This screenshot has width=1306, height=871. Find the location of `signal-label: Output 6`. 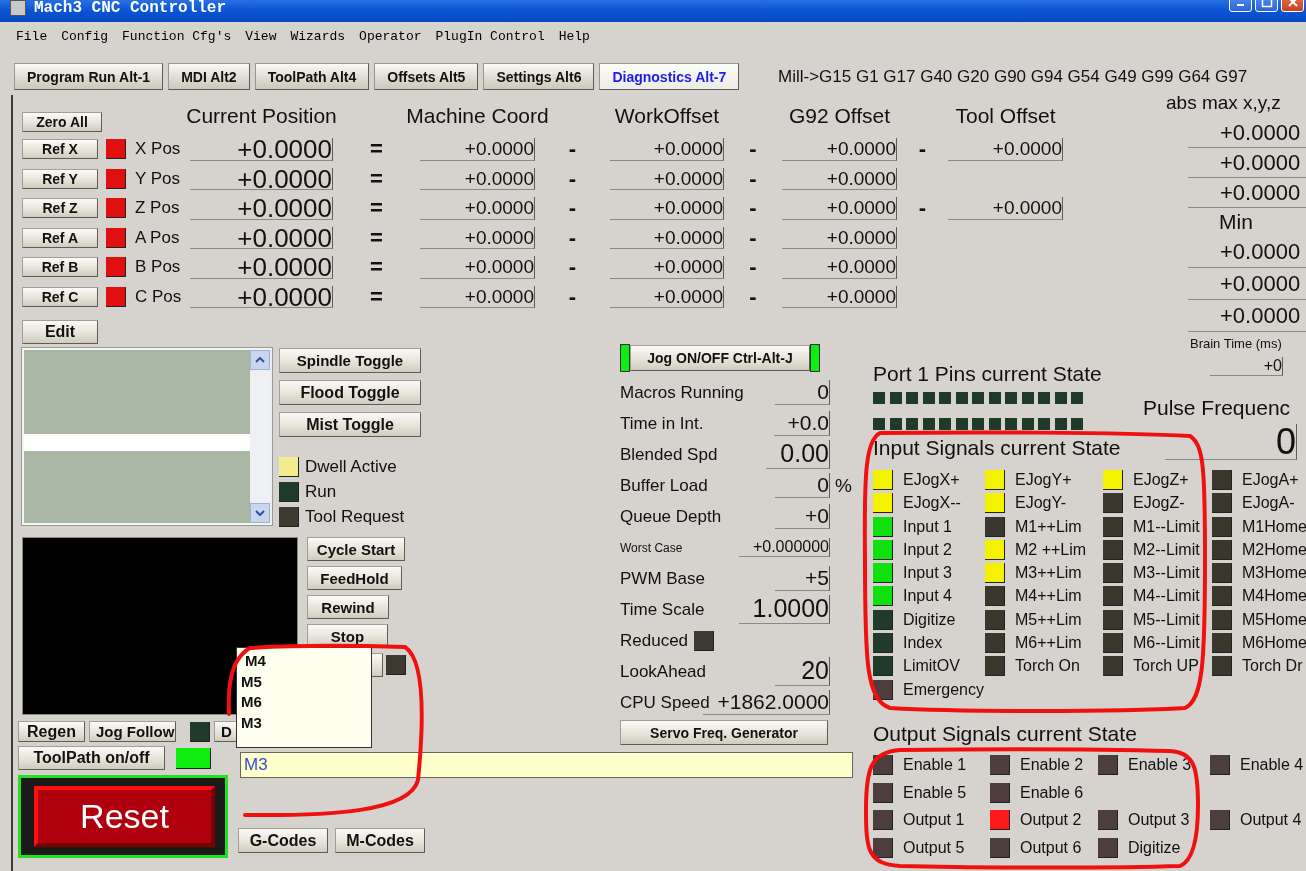

signal-label: Output 6 is located at coordinates (1051, 847).